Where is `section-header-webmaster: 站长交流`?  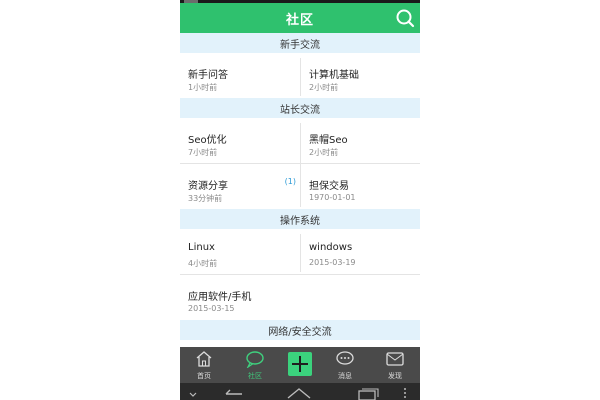
section-header-webmaster: 站长交流 is located at coordinates (300, 108).